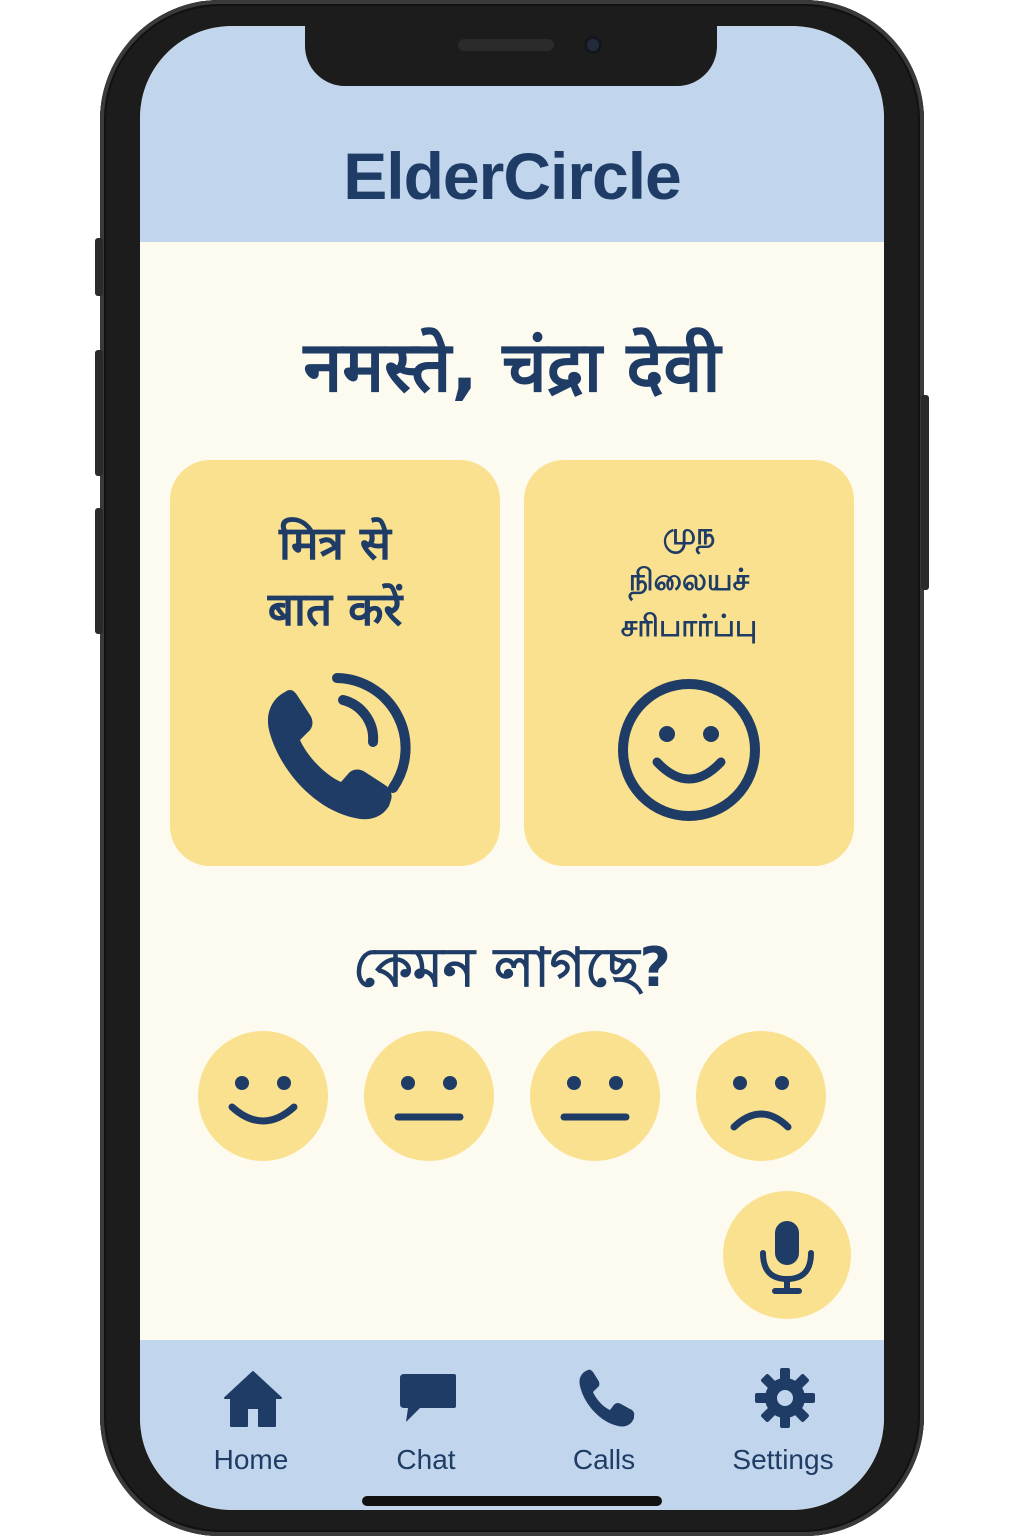  I want to click on voice-input-button, so click(787, 1255).